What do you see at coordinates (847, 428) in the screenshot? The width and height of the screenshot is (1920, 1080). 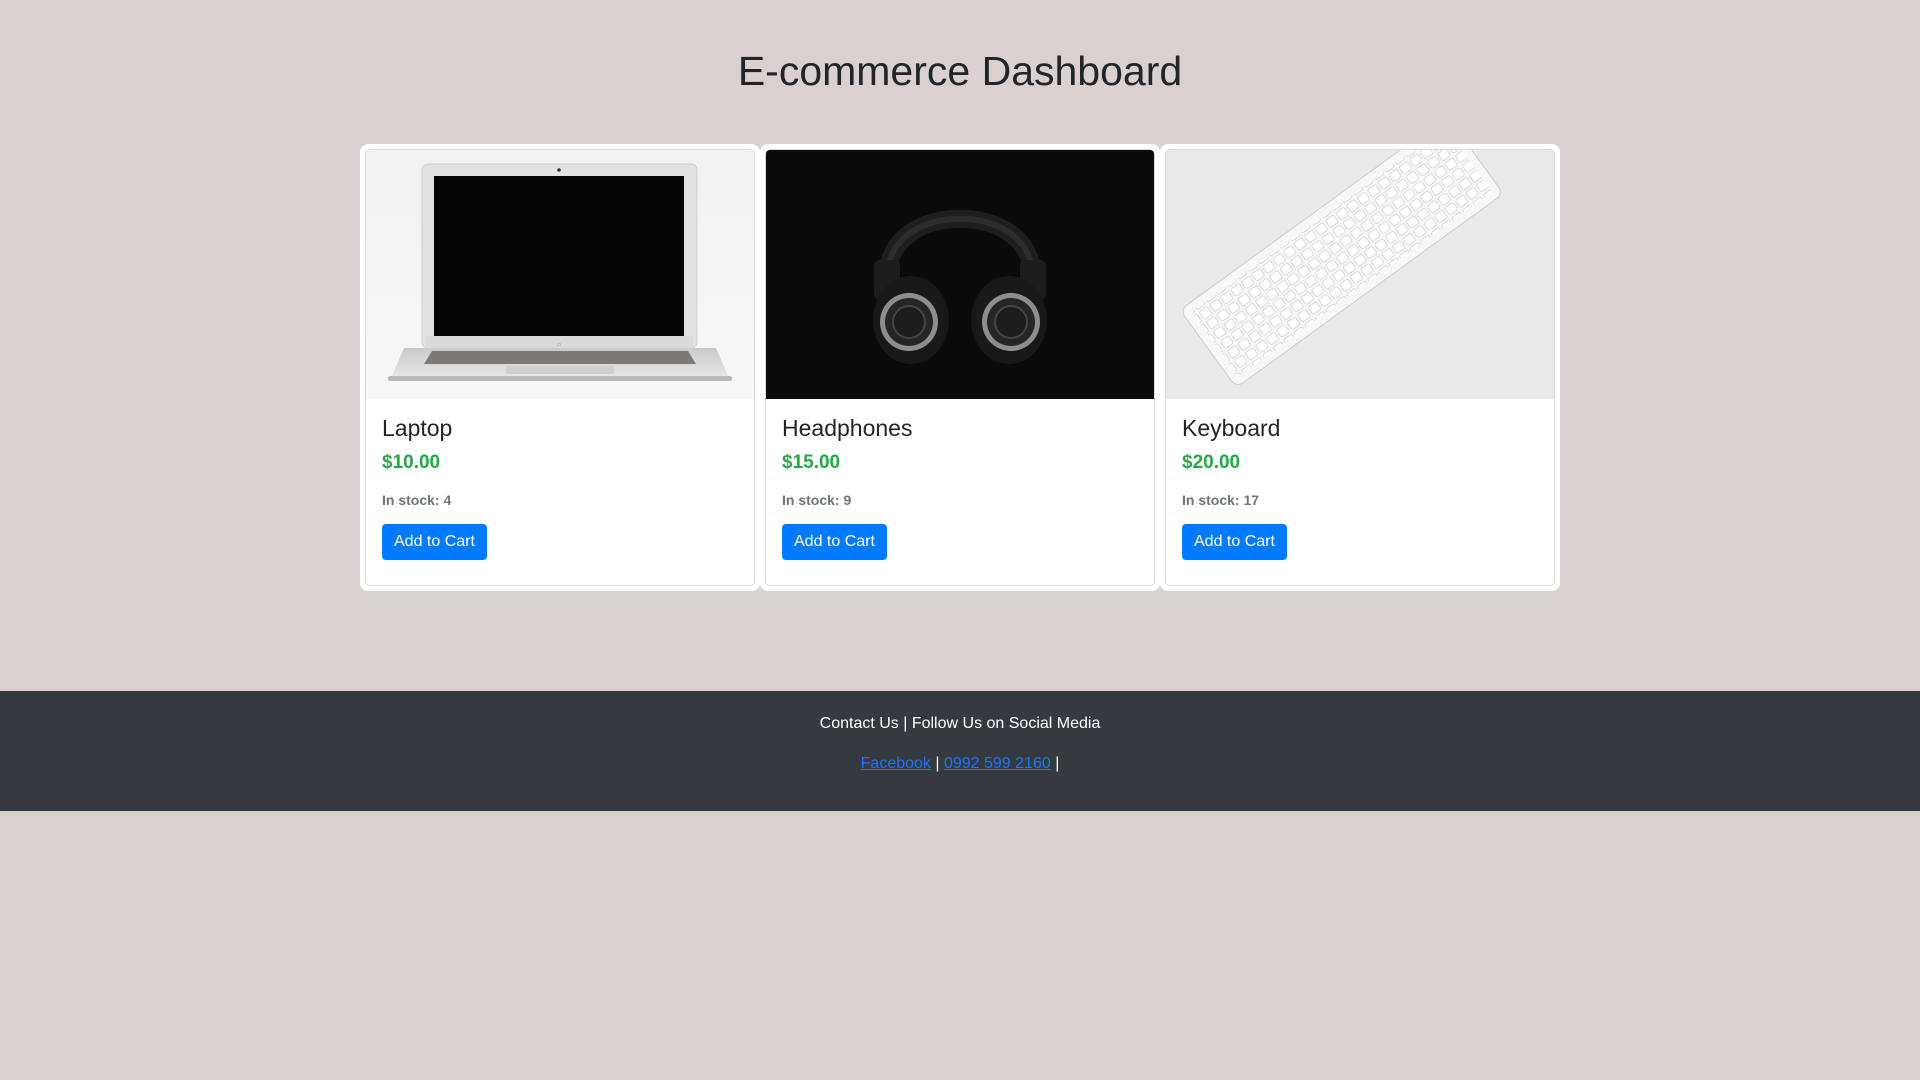 I see `product-name: Headphones` at bounding box center [847, 428].